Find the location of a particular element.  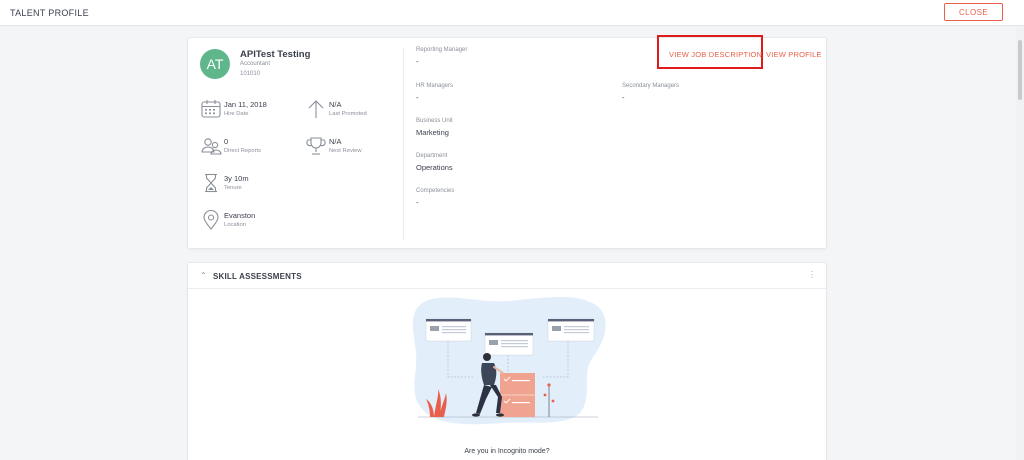

trophy-icon is located at coordinates (316, 146).